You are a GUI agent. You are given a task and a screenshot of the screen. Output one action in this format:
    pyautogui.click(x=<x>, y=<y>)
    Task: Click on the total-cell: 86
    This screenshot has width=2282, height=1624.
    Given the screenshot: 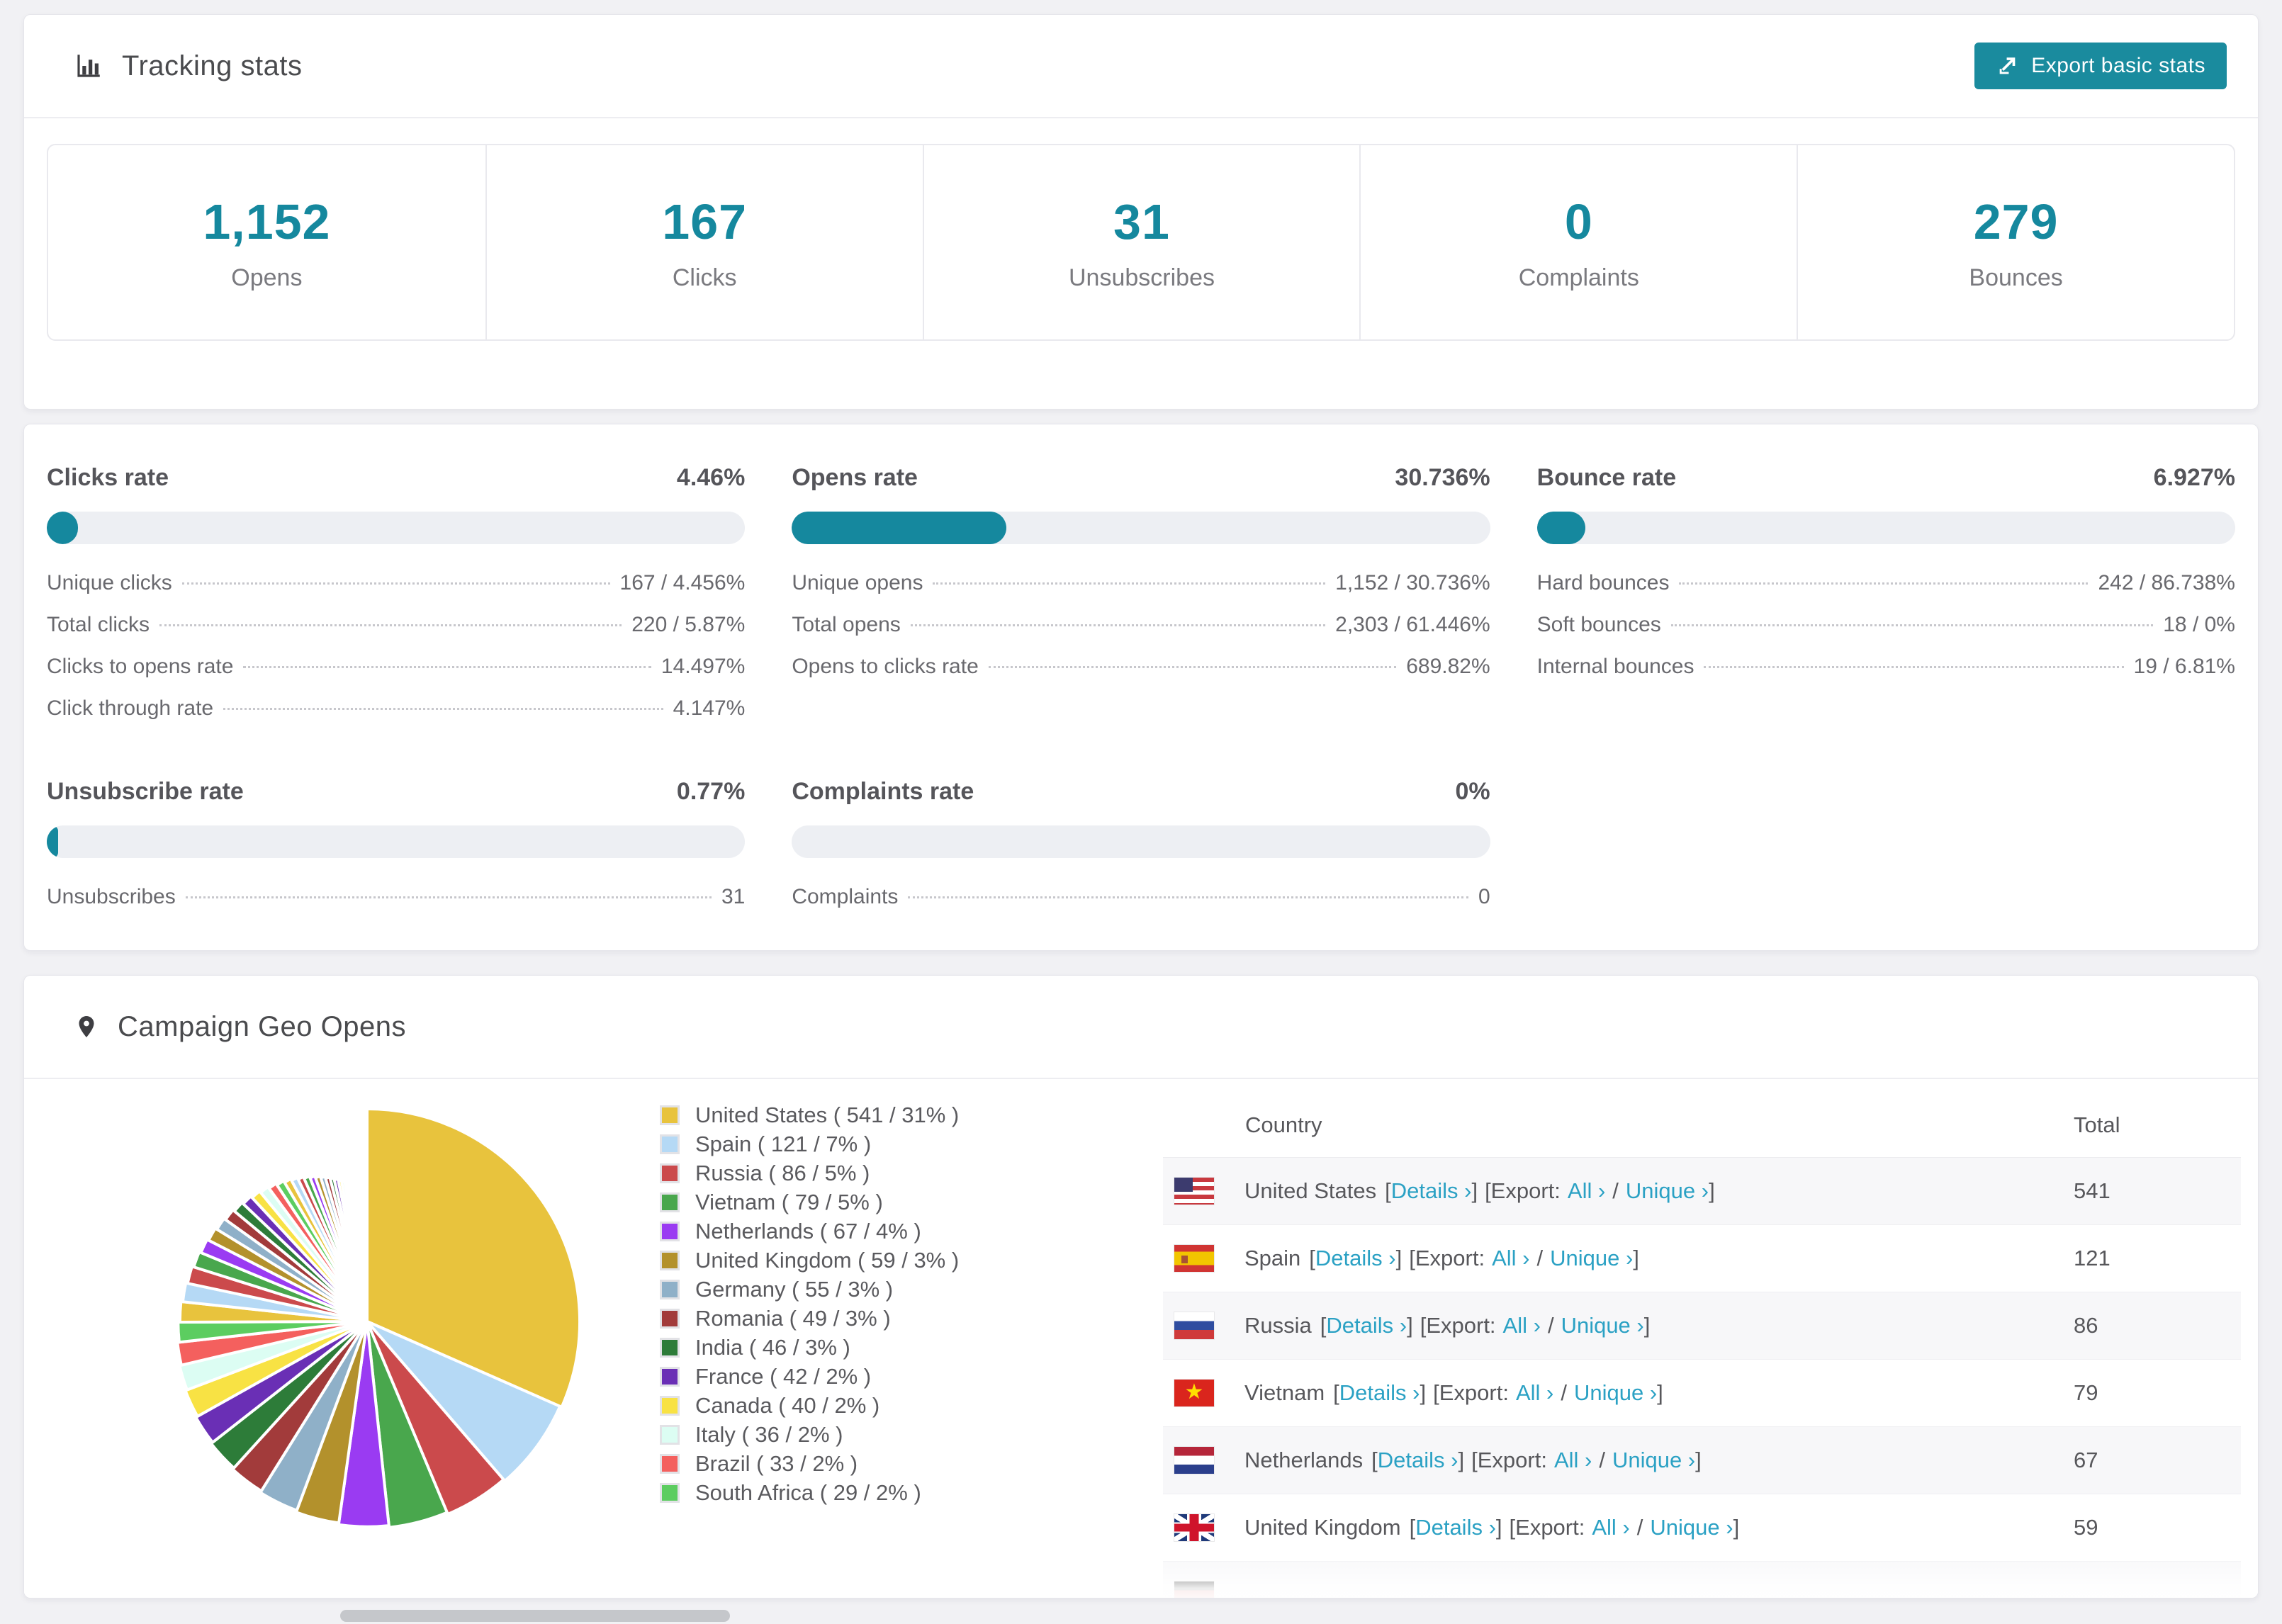 What is the action you would take?
    pyautogui.click(x=2086, y=1325)
    